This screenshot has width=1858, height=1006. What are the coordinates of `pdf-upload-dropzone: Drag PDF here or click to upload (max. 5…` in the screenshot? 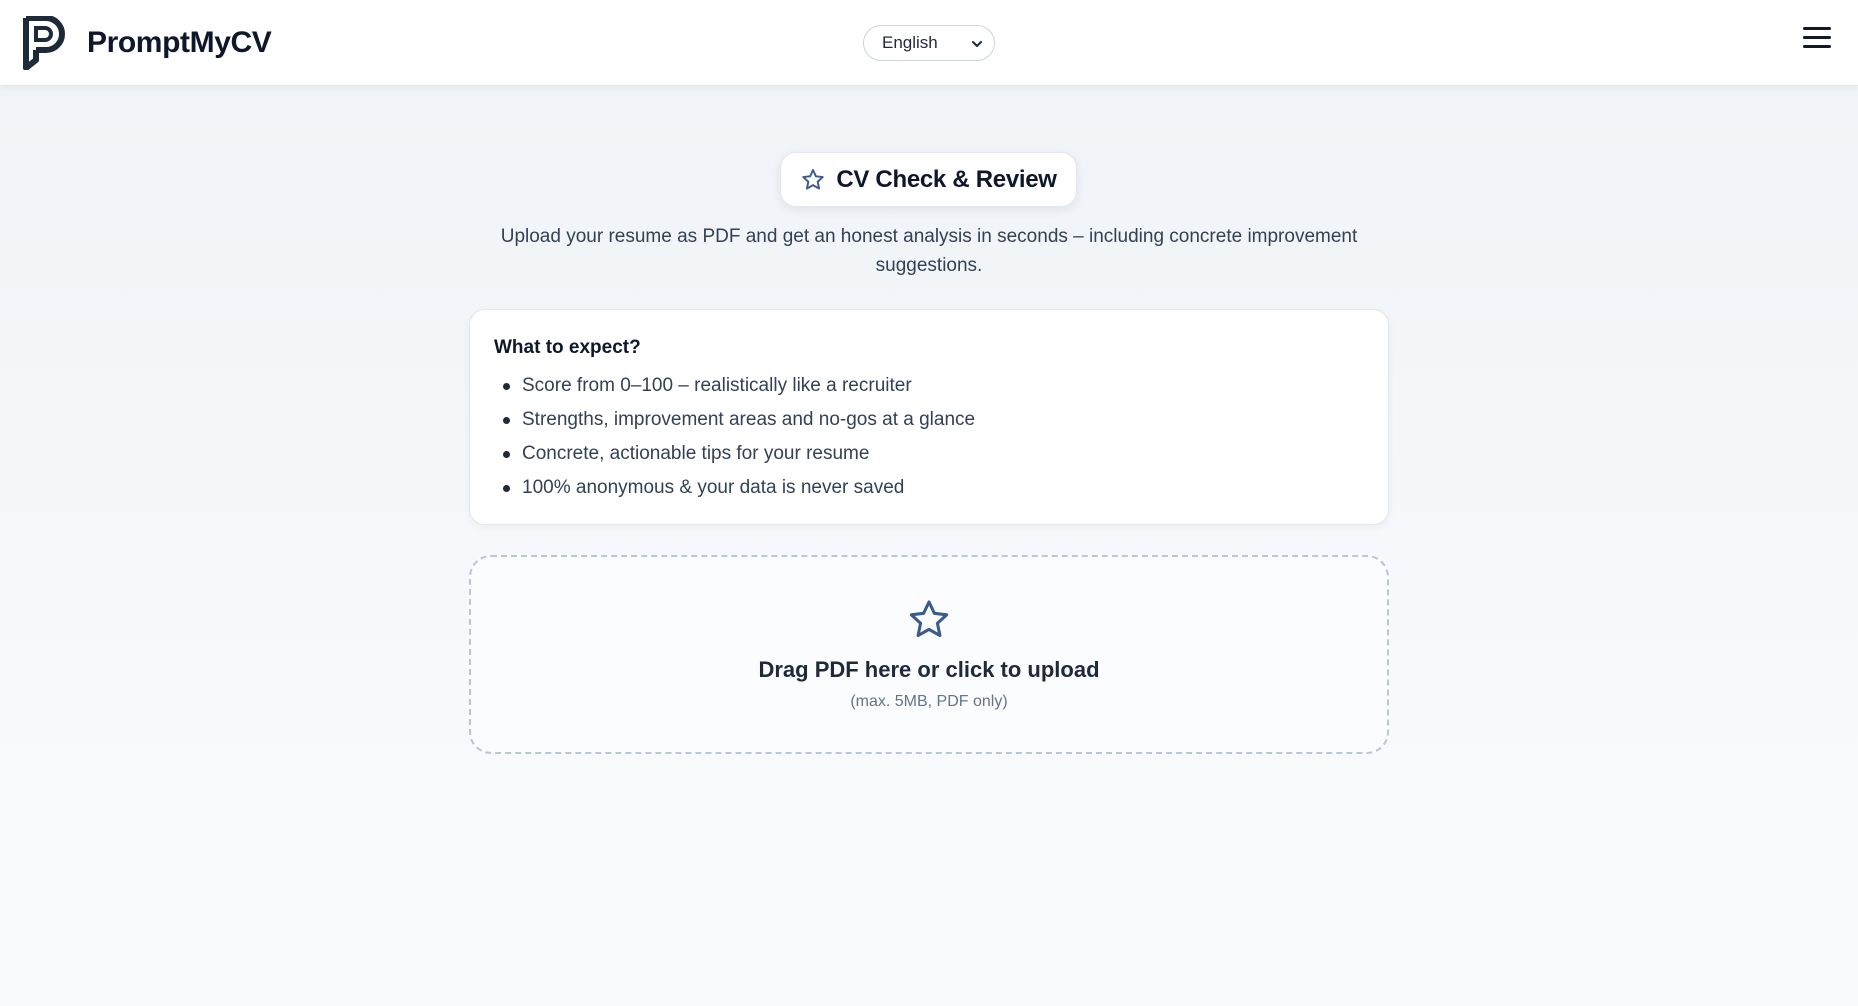 It's located at (929, 654).